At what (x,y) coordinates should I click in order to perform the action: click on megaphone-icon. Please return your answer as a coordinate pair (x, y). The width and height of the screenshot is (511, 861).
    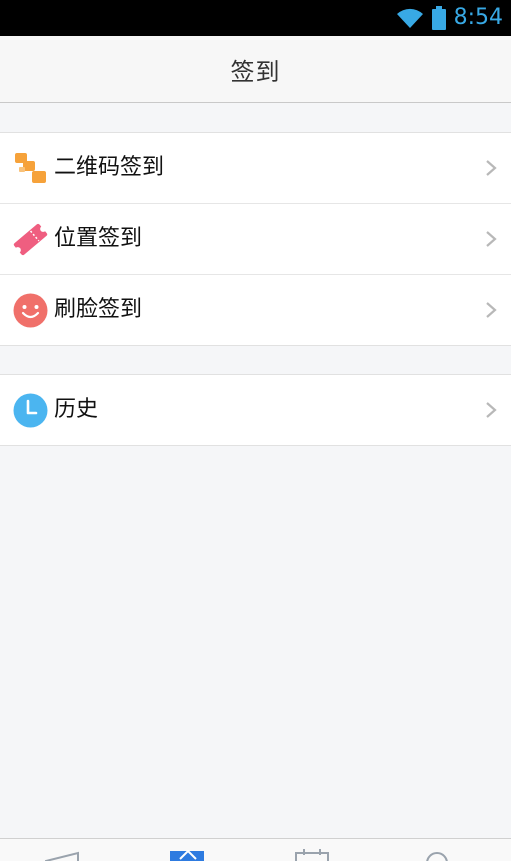
    Looking at the image, I should click on (64, 855).